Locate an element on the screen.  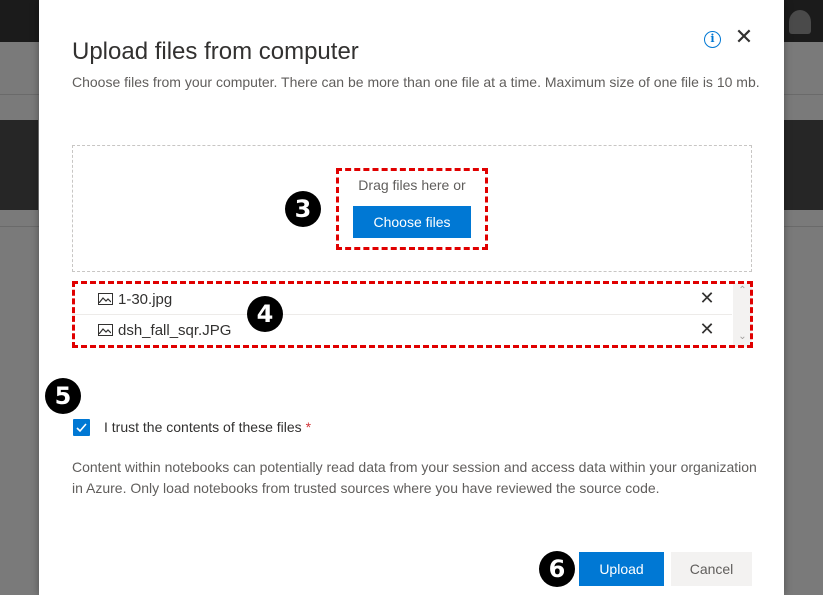
trust-label-text: I trust the contents of these files is located at coordinates (203, 427).